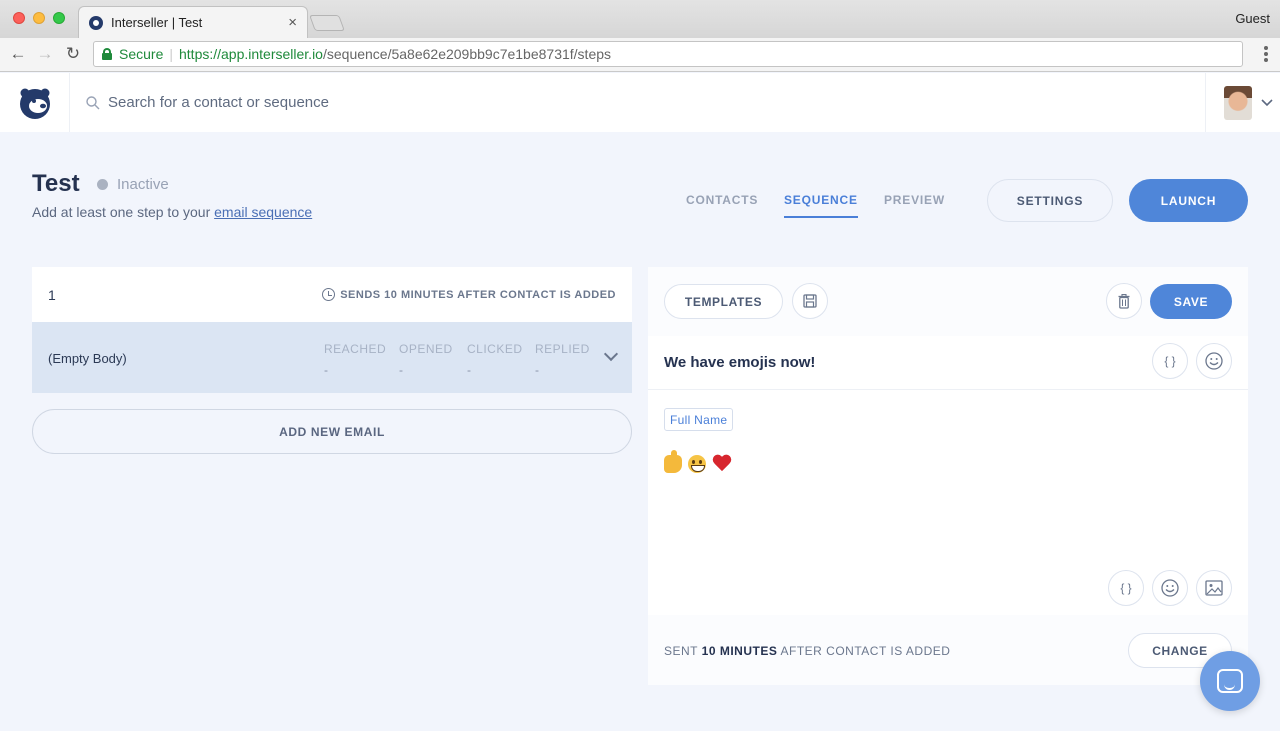 The width and height of the screenshot is (1280, 731). What do you see at coordinates (107, 54) in the screenshot?
I see `lock-icon` at bounding box center [107, 54].